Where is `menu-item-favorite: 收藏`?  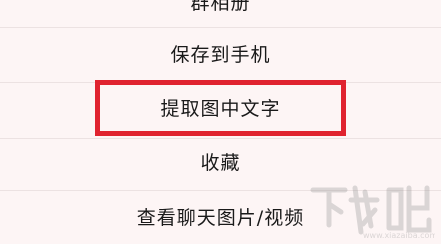 menu-item-favorite: 收藏 is located at coordinates (220, 163).